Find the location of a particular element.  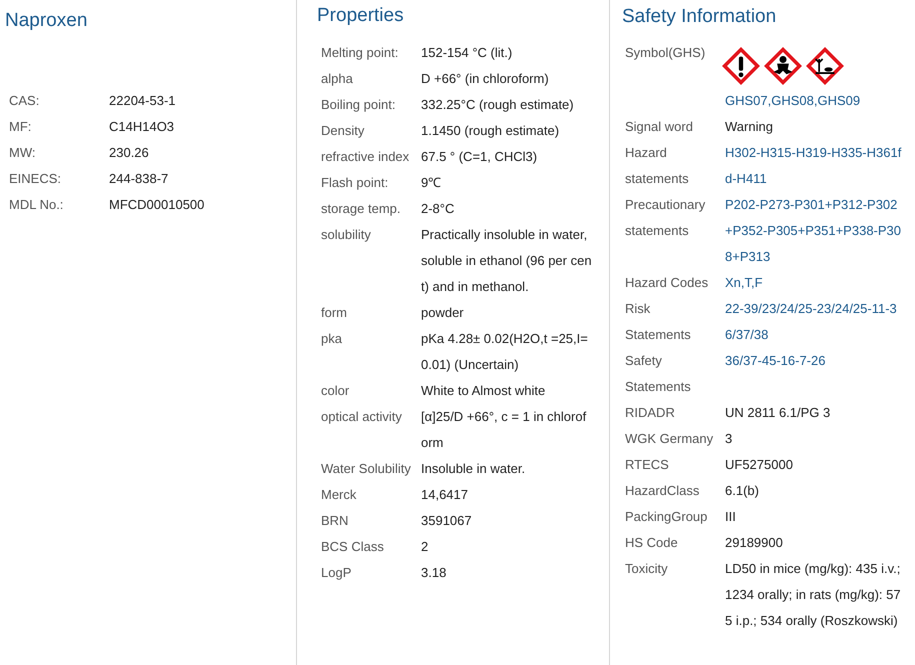

property-value: 244-838-7 is located at coordinates (138, 179).